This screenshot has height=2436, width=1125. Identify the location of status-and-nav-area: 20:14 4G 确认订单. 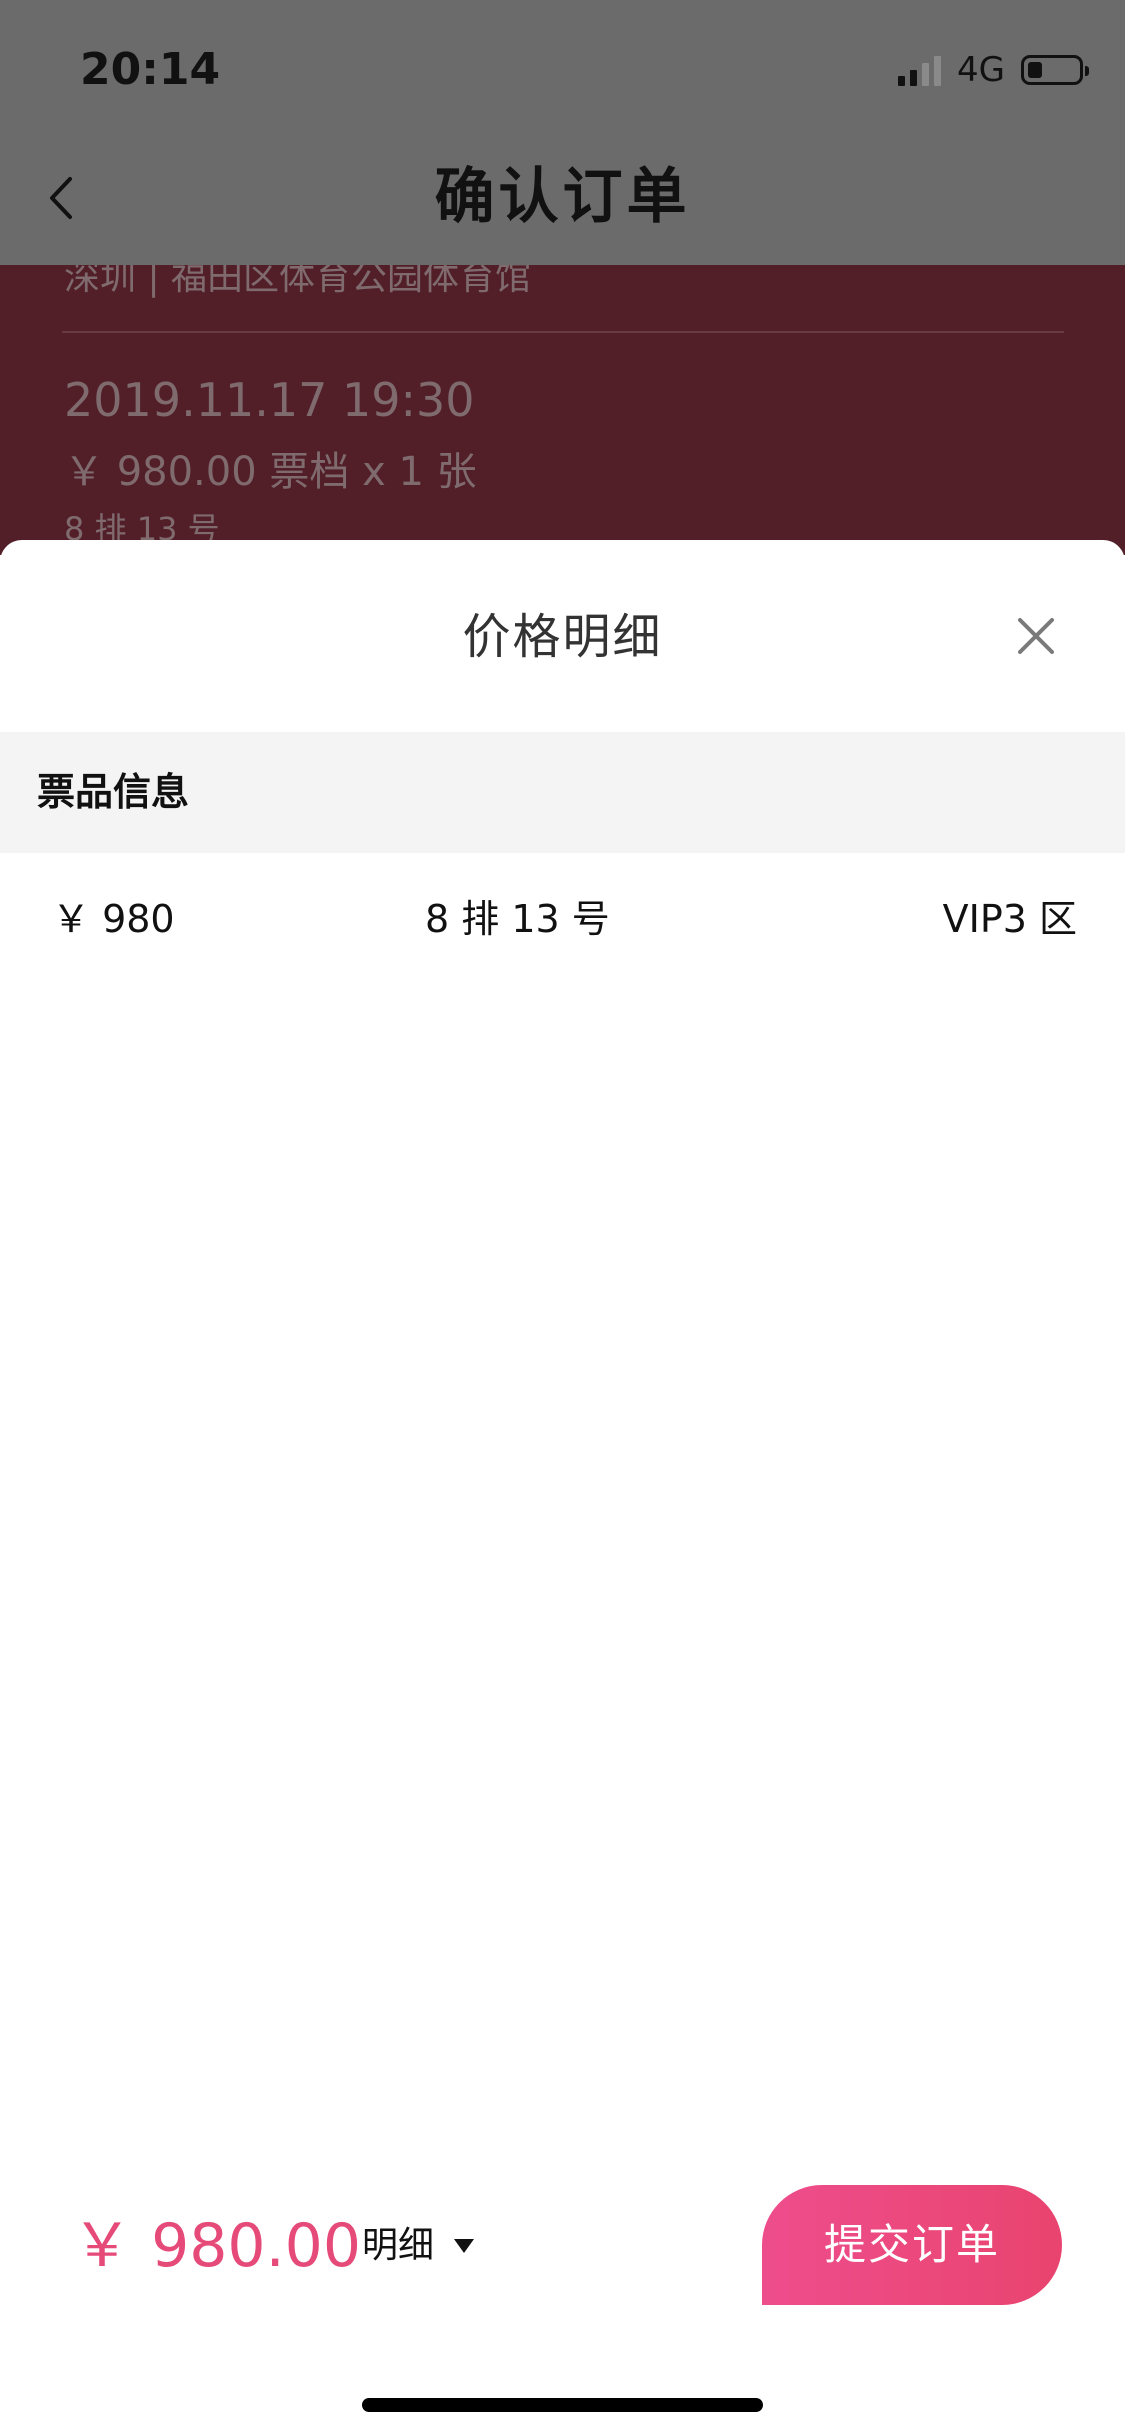
(562, 132).